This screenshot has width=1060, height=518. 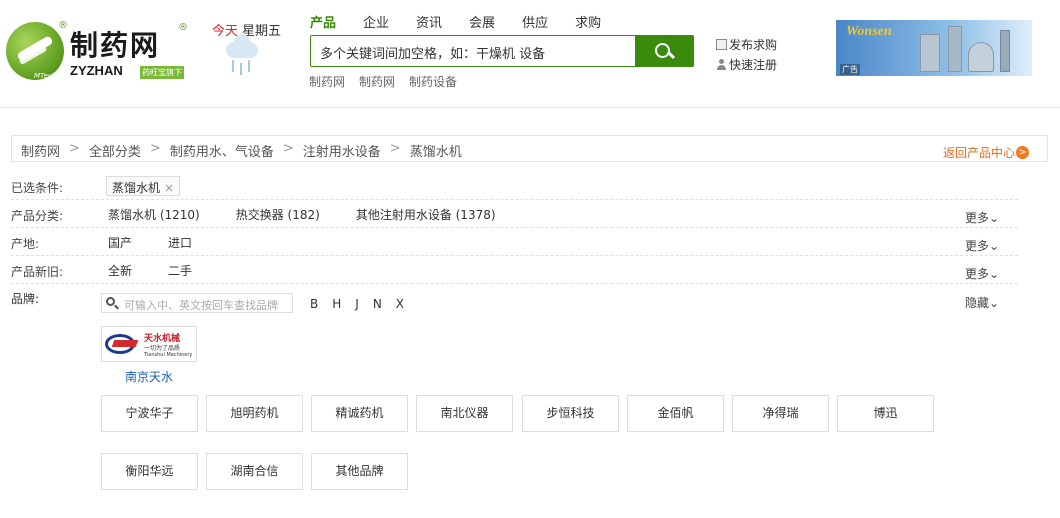 I want to click on logo-cn: 制药网, so click(x=115, y=45).